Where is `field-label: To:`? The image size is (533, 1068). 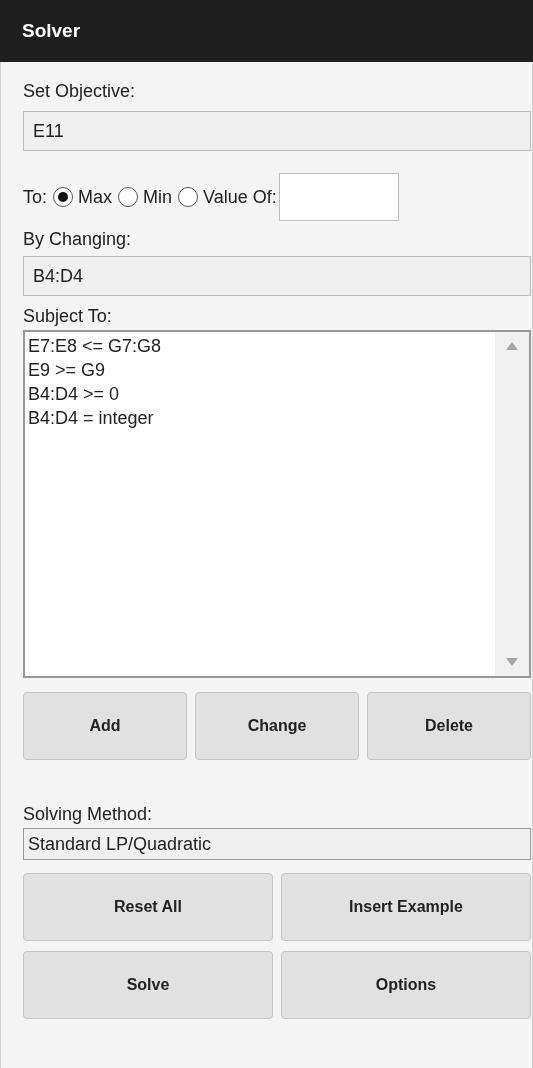
field-label: To: is located at coordinates (35, 197).